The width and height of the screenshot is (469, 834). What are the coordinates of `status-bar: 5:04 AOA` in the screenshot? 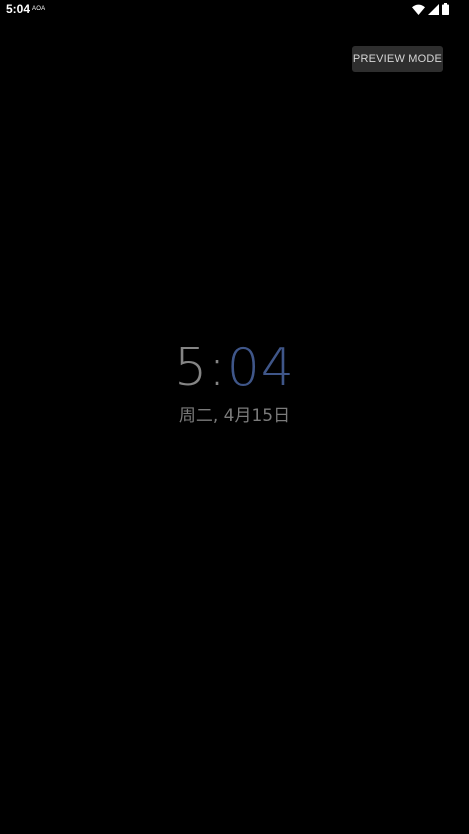 It's located at (234, 10).